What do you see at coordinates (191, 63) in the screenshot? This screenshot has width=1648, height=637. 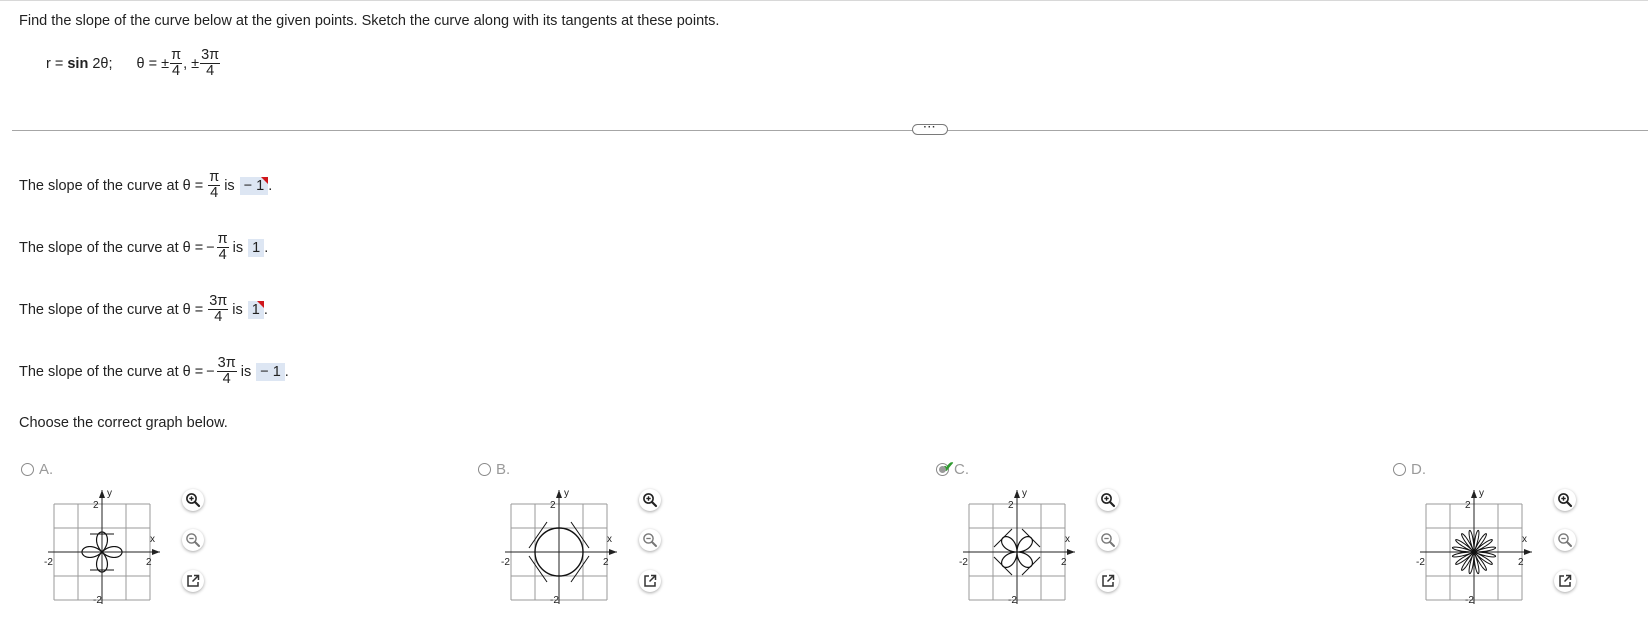 I see `comma-pm: , ±` at bounding box center [191, 63].